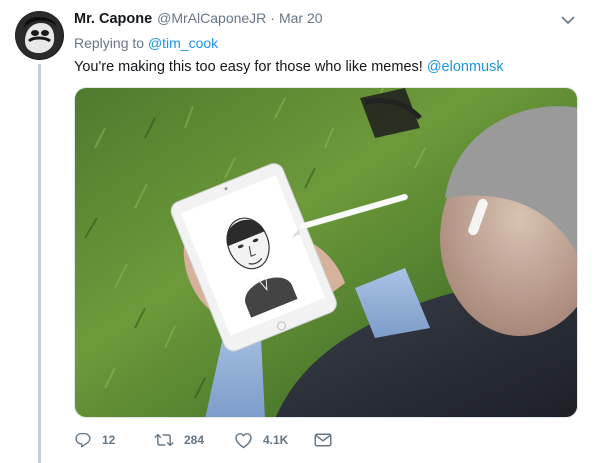 This screenshot has width=604, height=463. I want to click on avatar-image, so click(39, 35).